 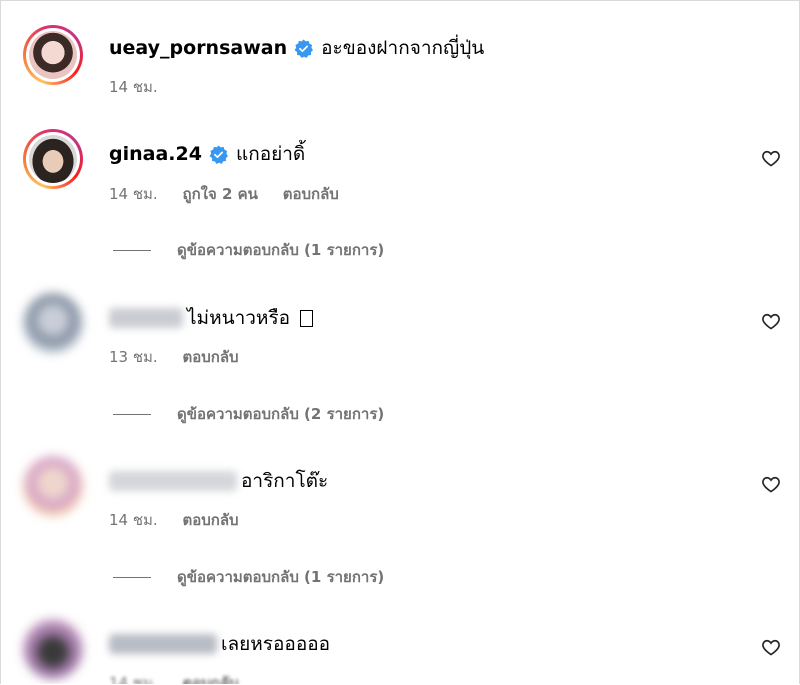 I want to click on comment-time: 13 ชม., so click(x=133, y=357).